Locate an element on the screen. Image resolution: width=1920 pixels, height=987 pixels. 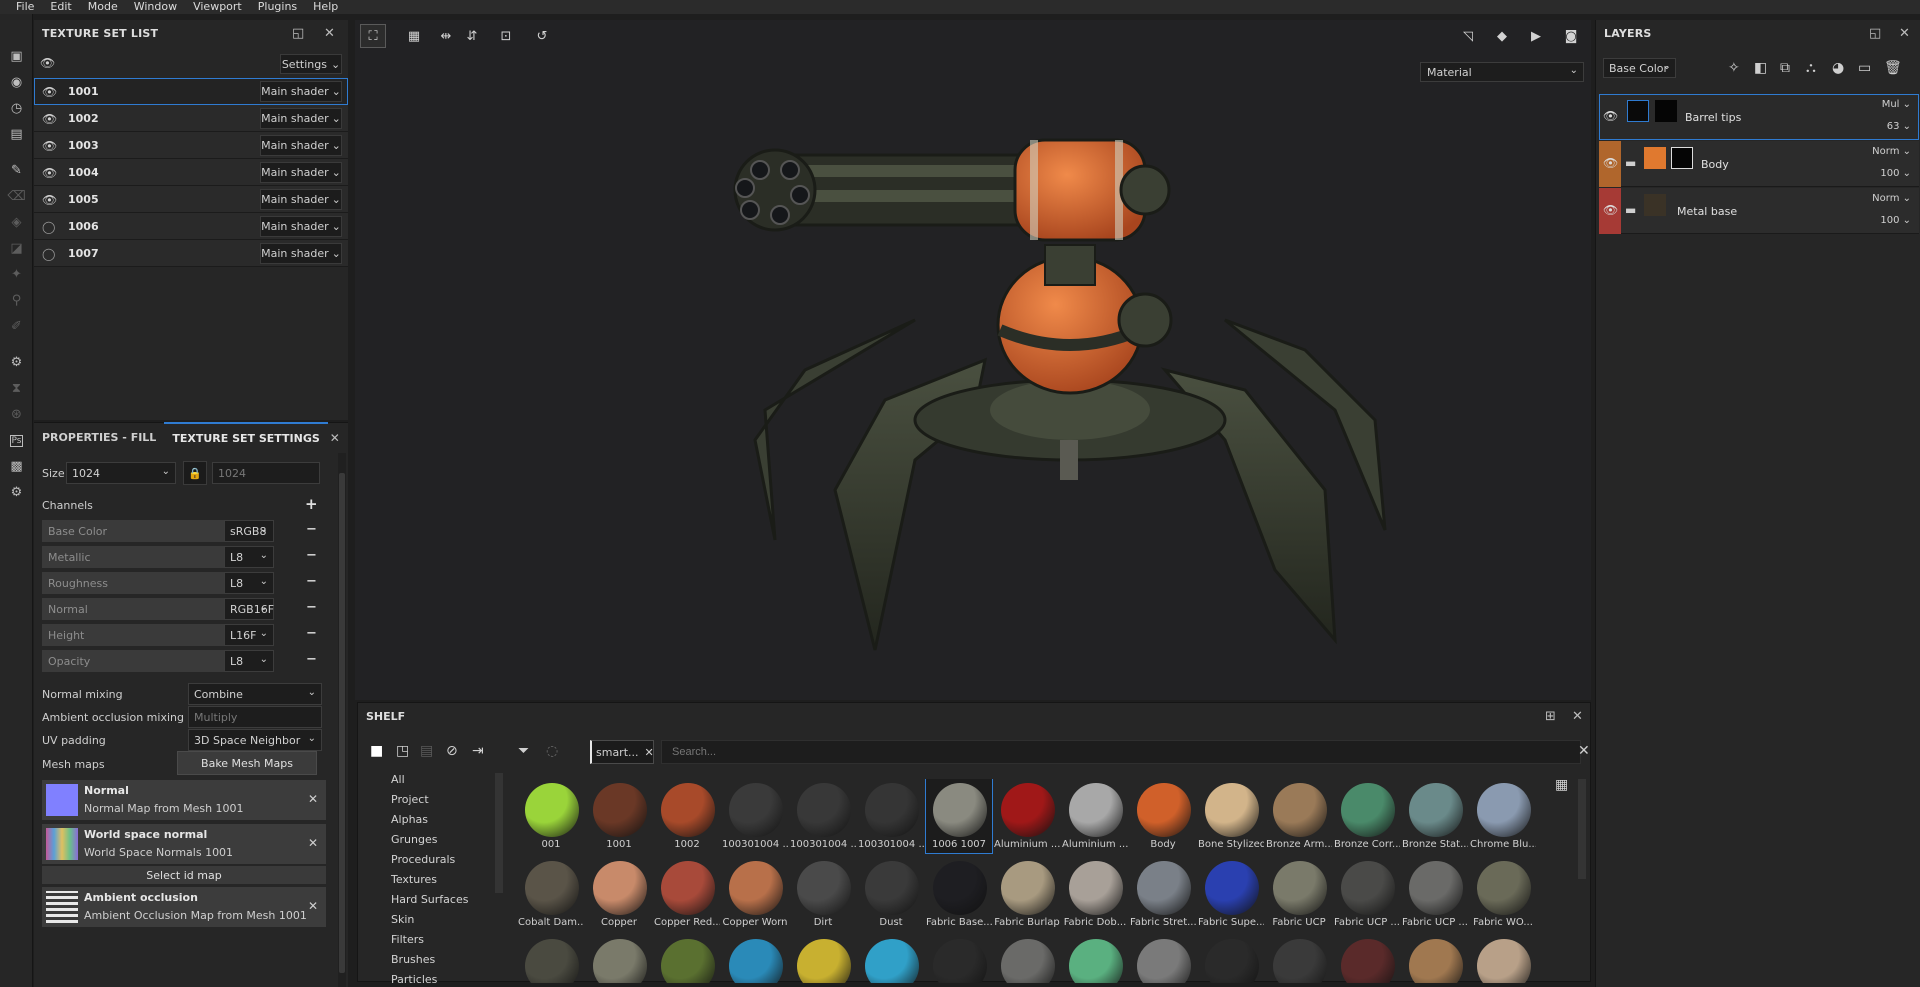
shelf-resource-tile: 001 is located at coordinates (551, 816).